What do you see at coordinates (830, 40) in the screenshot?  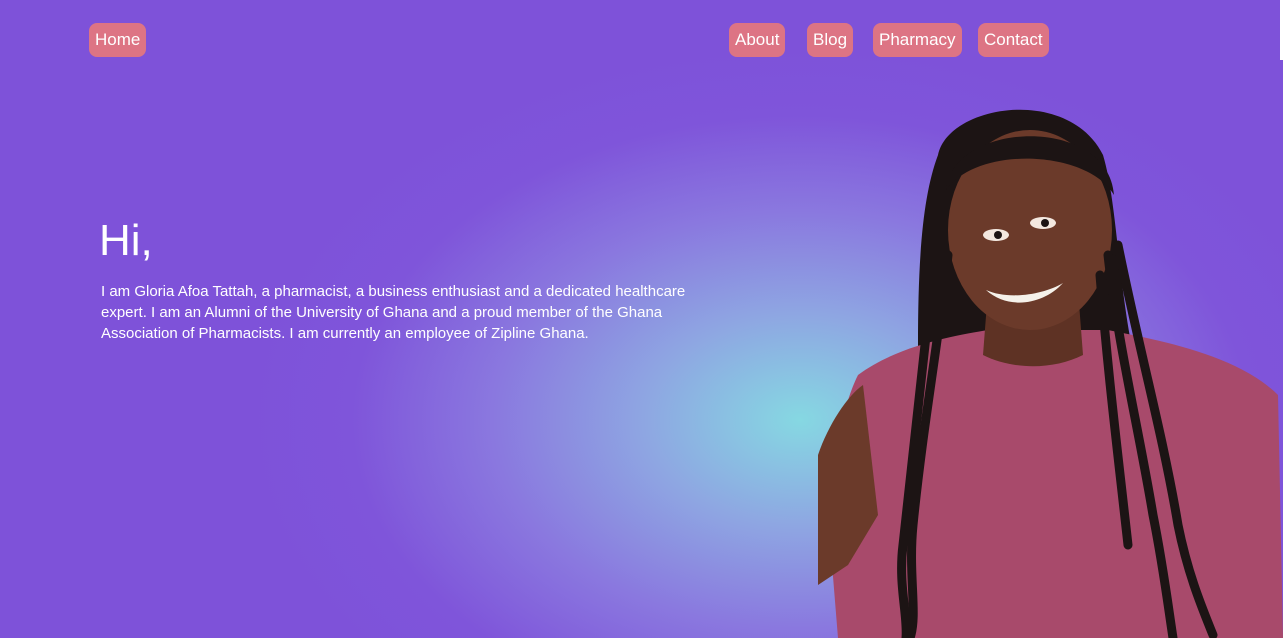 I see `nav-blog-button: Blog` at bounding box center [830, 40].